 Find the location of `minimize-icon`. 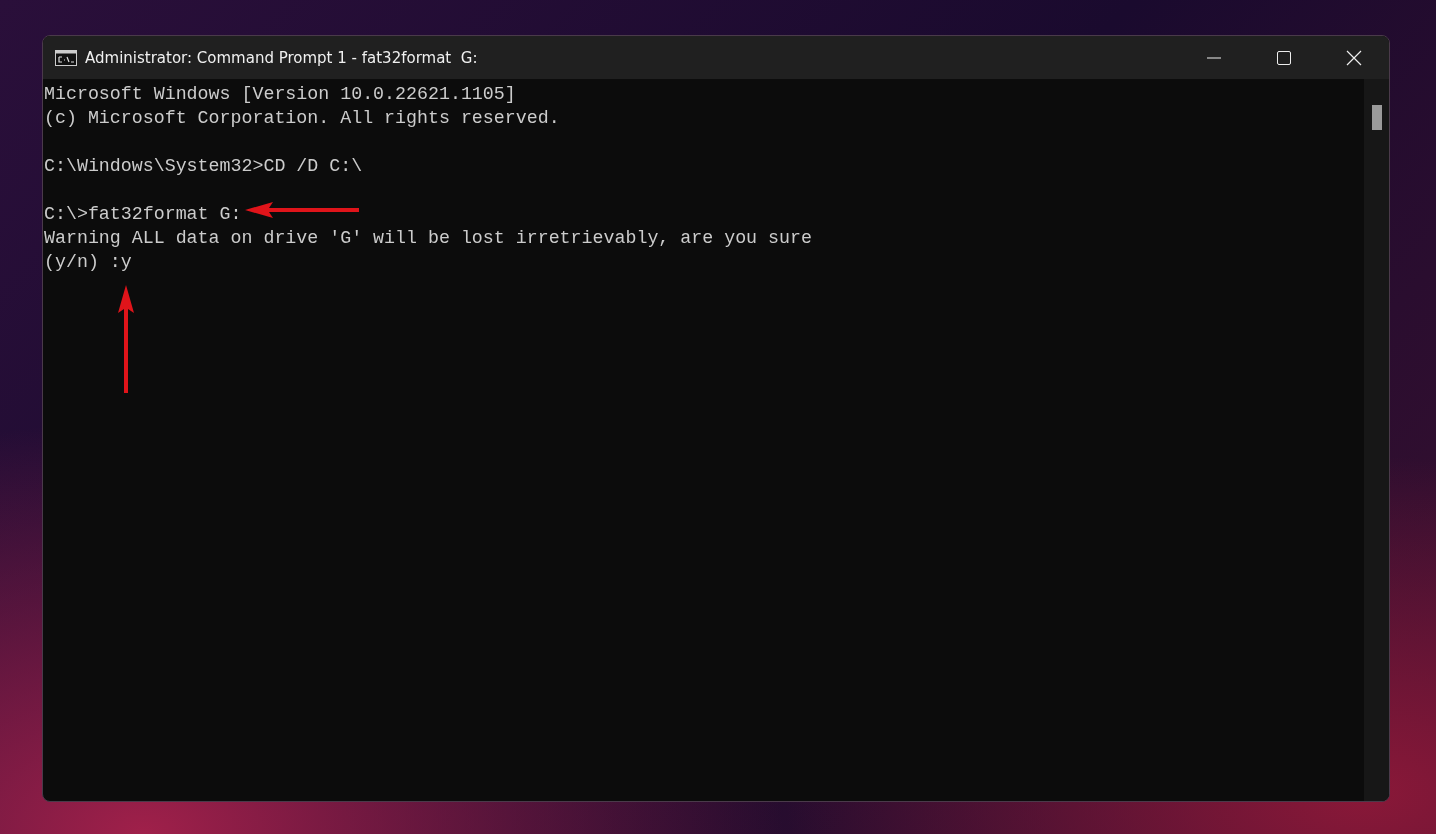

minimize-icon is located at coordinates (1214, 57).